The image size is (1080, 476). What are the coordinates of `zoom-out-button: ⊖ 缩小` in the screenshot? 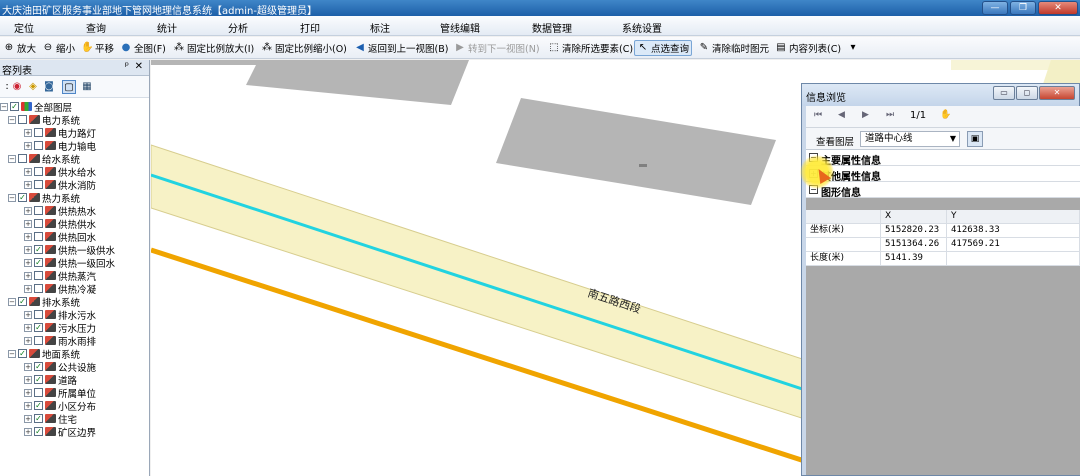 It's located at (58, 48).